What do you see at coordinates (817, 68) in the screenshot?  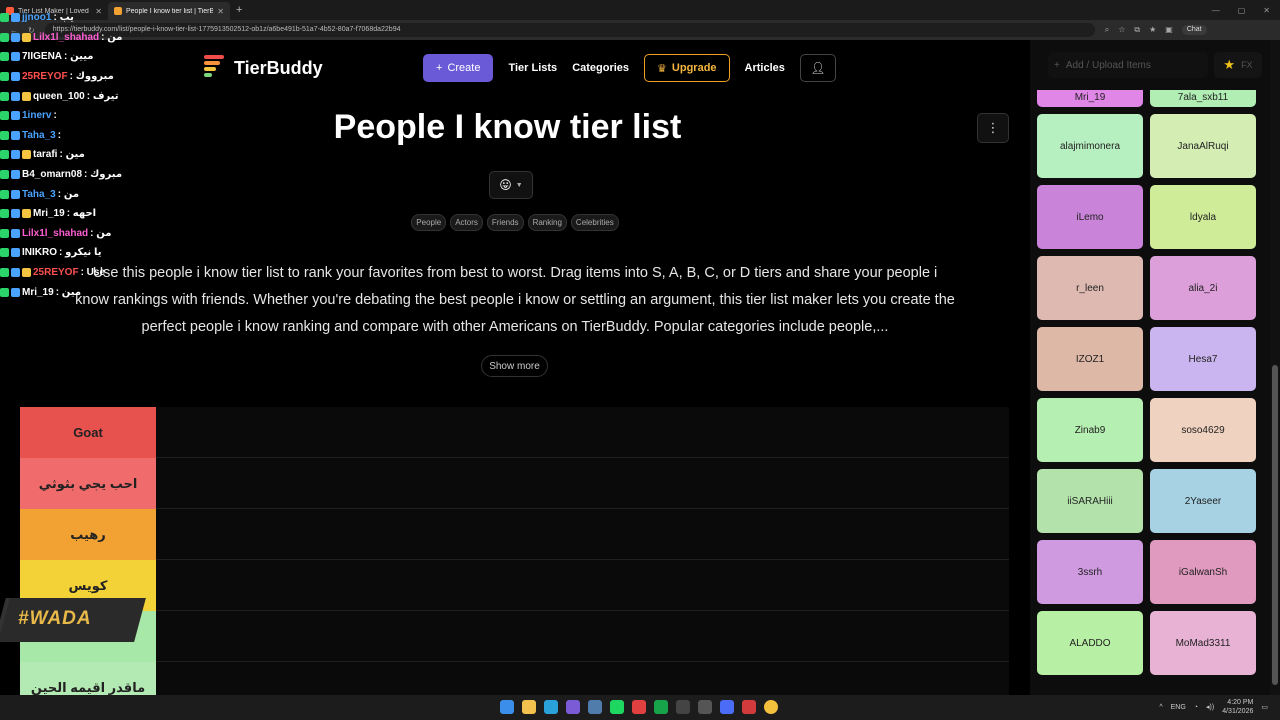 I see `user-account-button: 👤︎` at bounding box center [817, 68].